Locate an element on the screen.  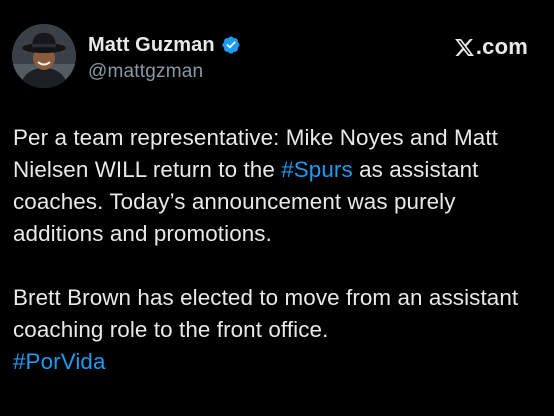
avatar-image is located at coordinates (44, 56).